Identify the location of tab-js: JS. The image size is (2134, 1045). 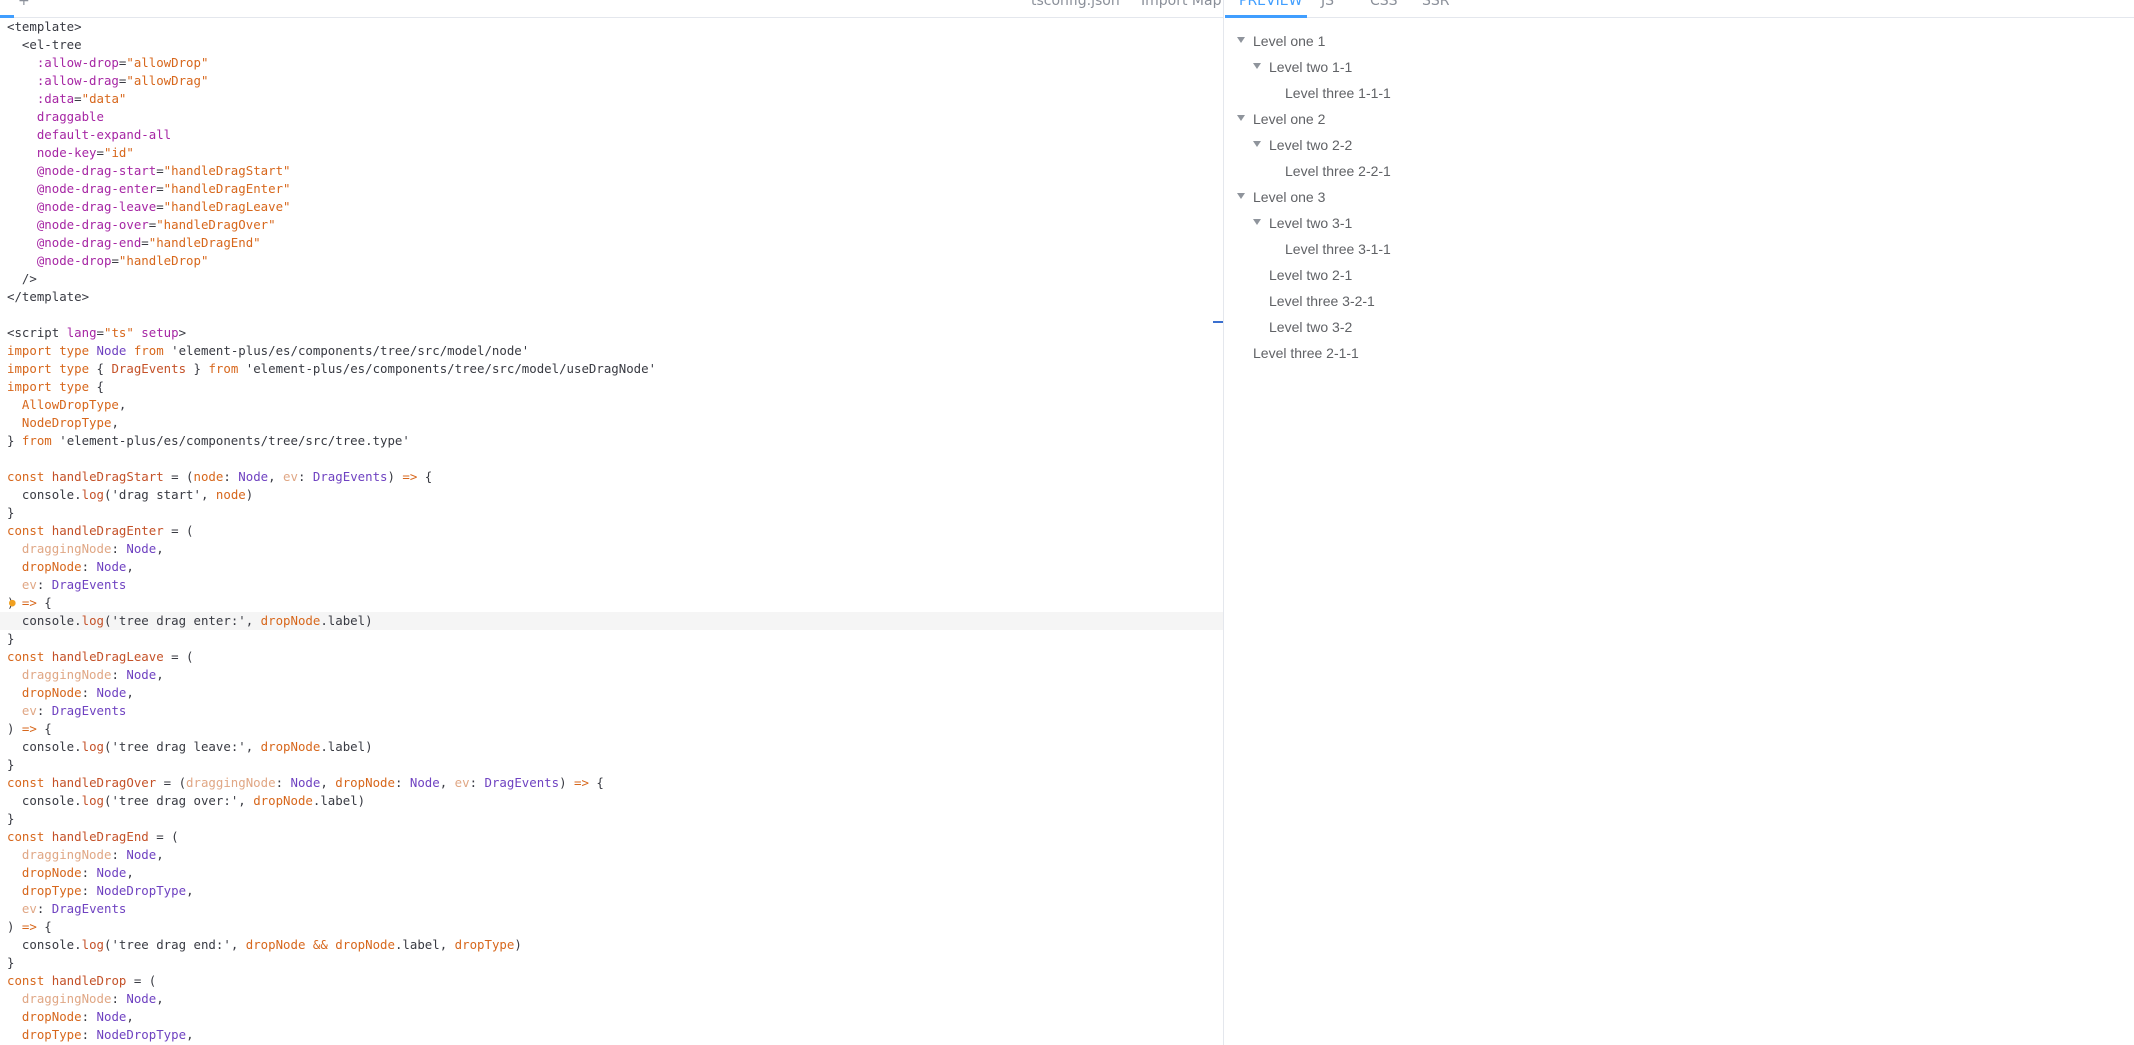
(1327, 4).